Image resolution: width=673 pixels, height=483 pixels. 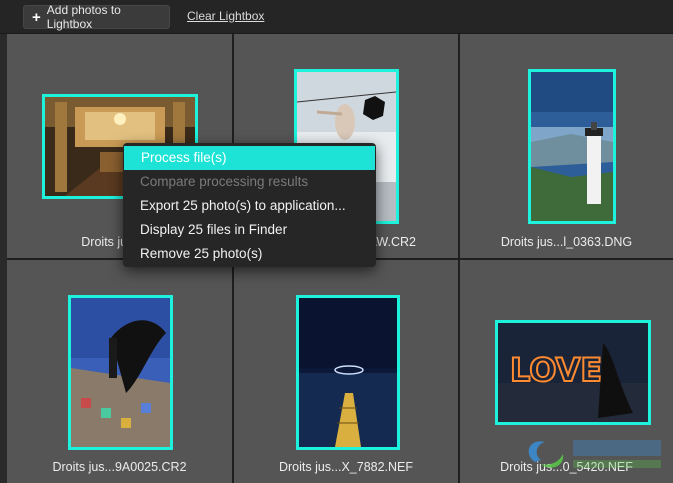 What do you see at coordinates (224, 181) in the screenshot?
I see `menu-item-compare-results: Compare processing results` at bounding box center [224, 181].